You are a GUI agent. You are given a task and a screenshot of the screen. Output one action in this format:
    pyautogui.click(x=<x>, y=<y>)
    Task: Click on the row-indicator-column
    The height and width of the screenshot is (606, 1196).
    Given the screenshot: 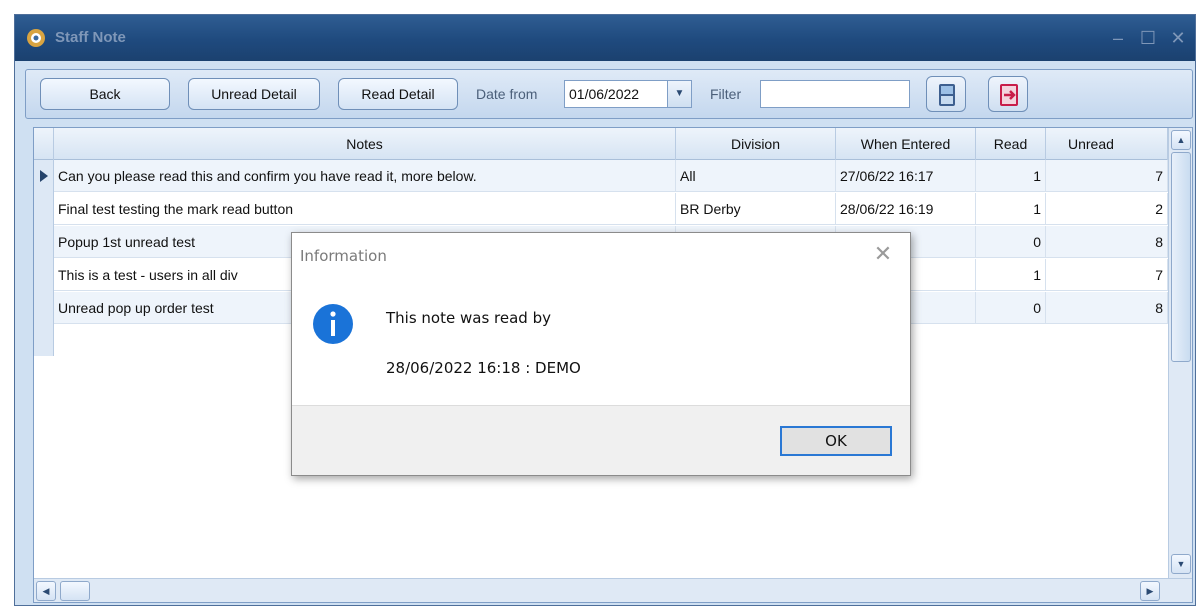 What is the action you would take?
    pyautogui.click(x=44, y=258)
    